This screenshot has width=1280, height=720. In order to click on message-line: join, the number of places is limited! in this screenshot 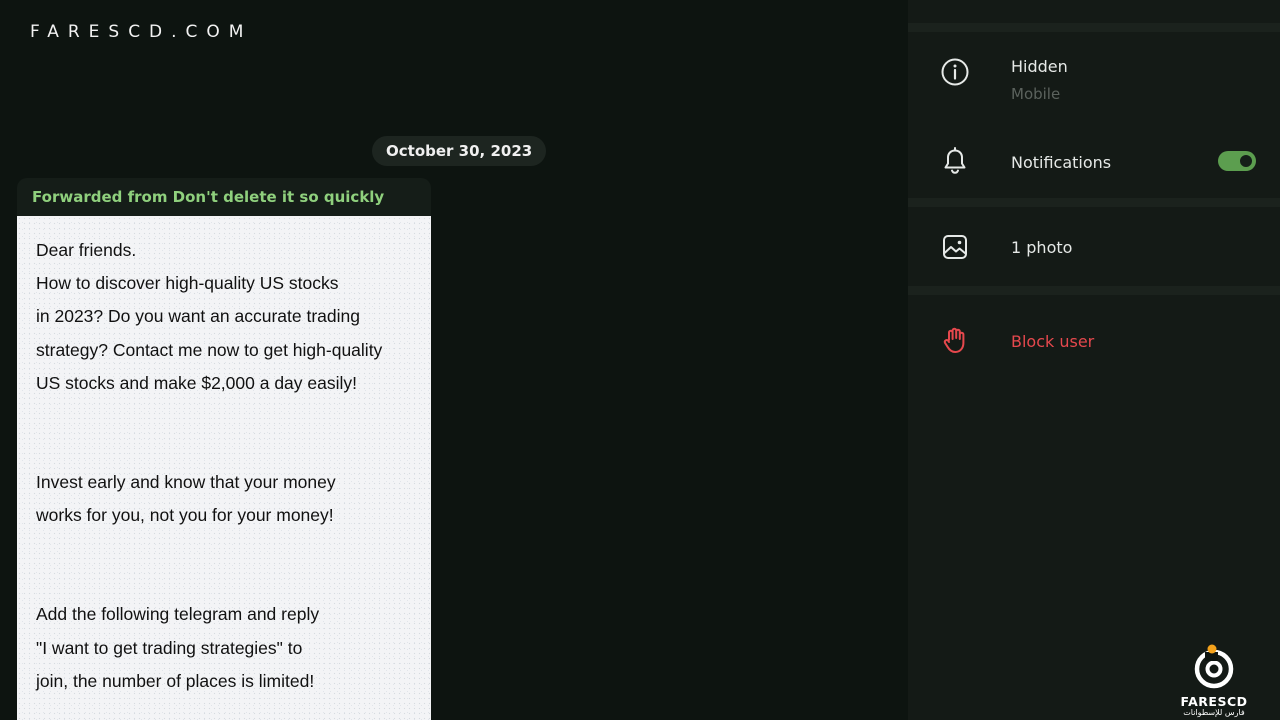, I will do `click(175, 680)`.